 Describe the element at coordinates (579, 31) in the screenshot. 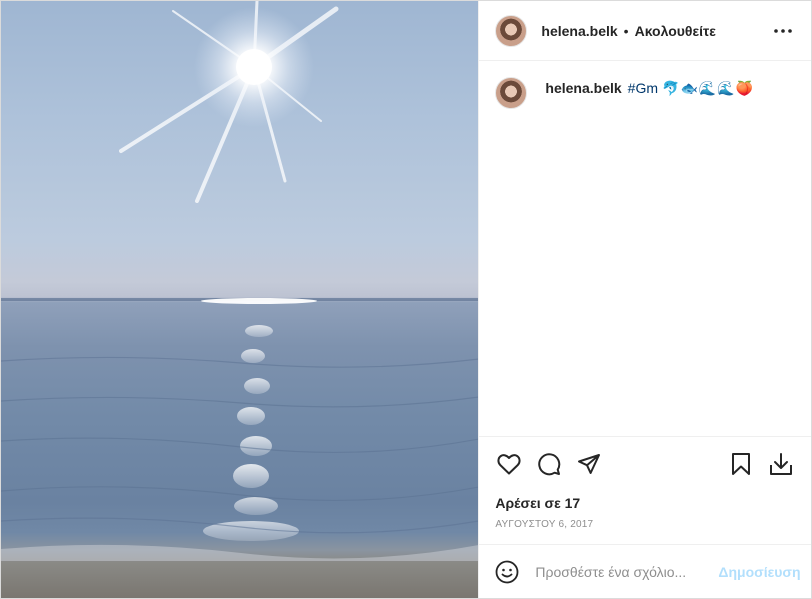

I see `username-link: helena.belk` at that location.